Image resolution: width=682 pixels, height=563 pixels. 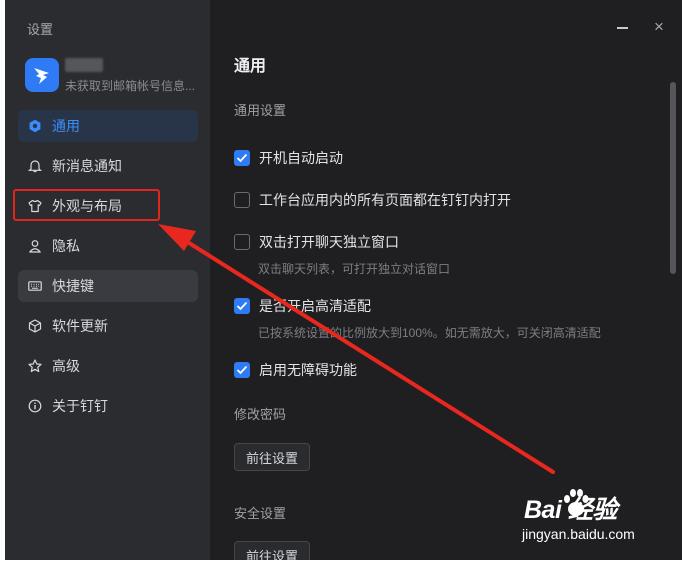 I want to click on user-icon, so click(x=35, y=246).